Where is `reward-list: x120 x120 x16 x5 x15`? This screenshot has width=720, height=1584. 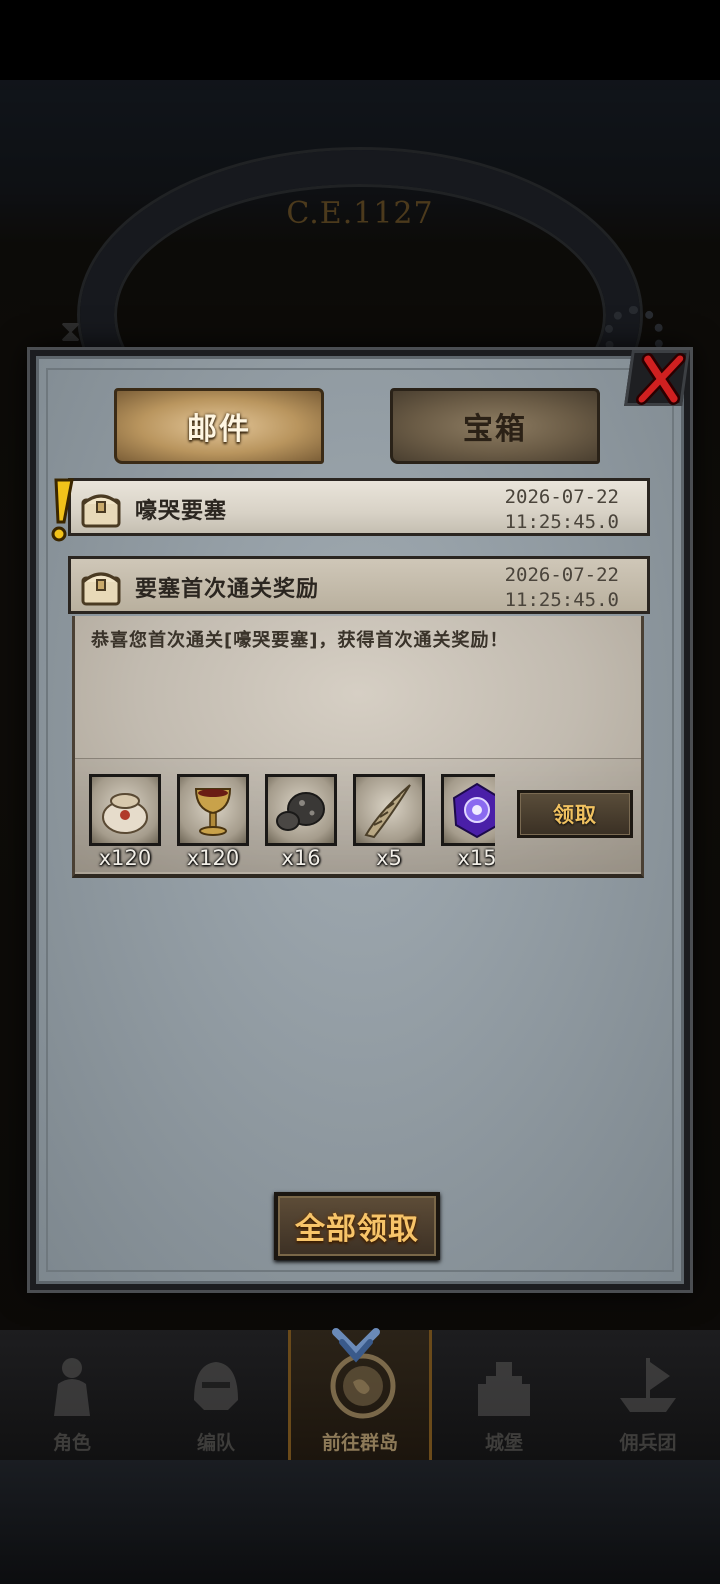 reward-list: x120 x120 x16 x5 x15 is located at coordinates (292, 826).